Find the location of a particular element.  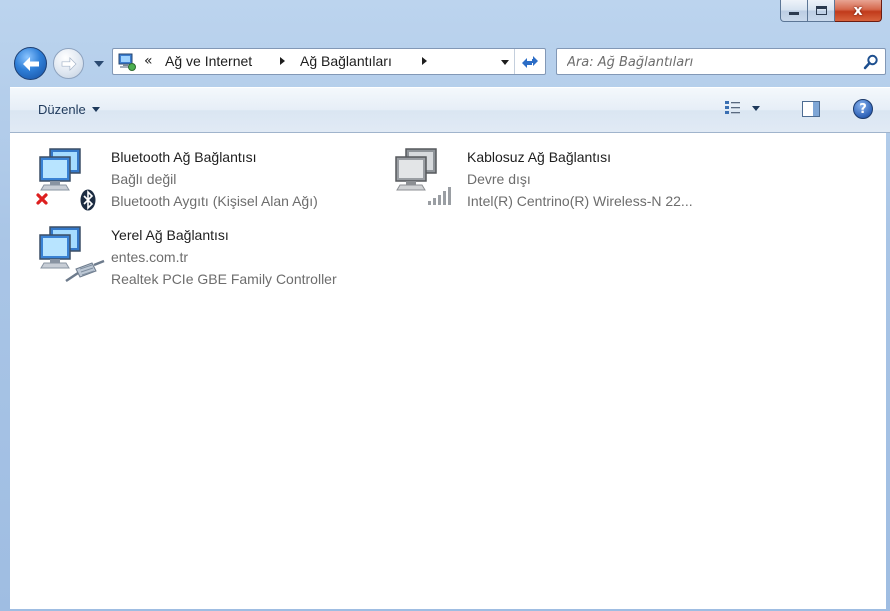

connection-name: Bluetooth Ağ Bağlantısı is located at coordinates (184, 157).